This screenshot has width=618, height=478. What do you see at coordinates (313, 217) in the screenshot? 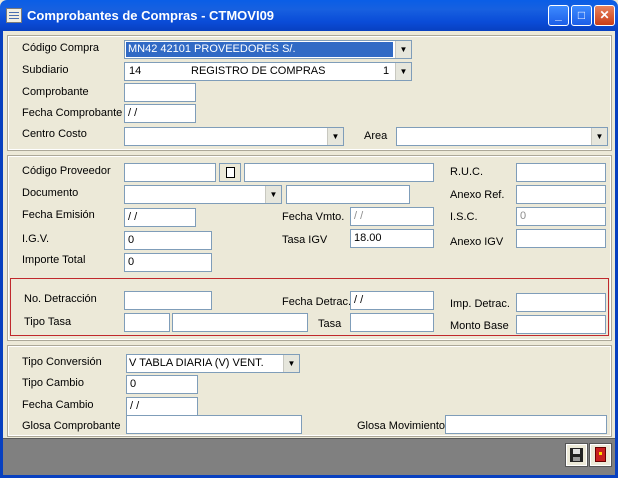
I see `fecha-vmto-label: Fecha Vmto.` at bounding box center [313, 217].